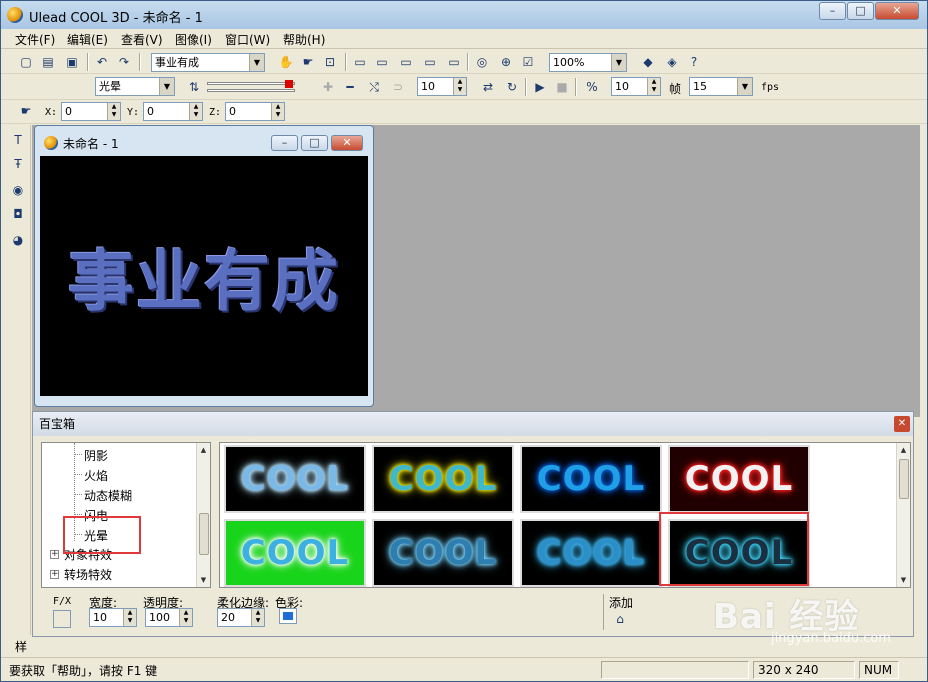  I want to click on doc-minimize-button: –, so click(284, 143).